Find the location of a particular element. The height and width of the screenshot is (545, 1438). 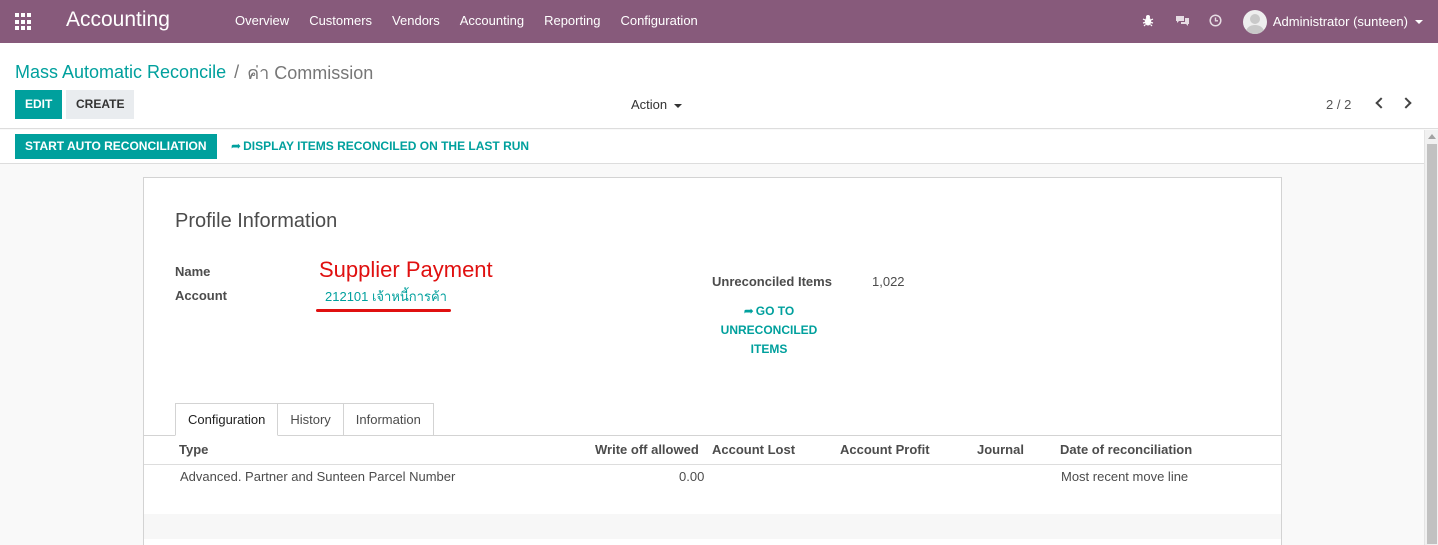

cell-date: Most recent move line is located at coordinates (1125, 476).